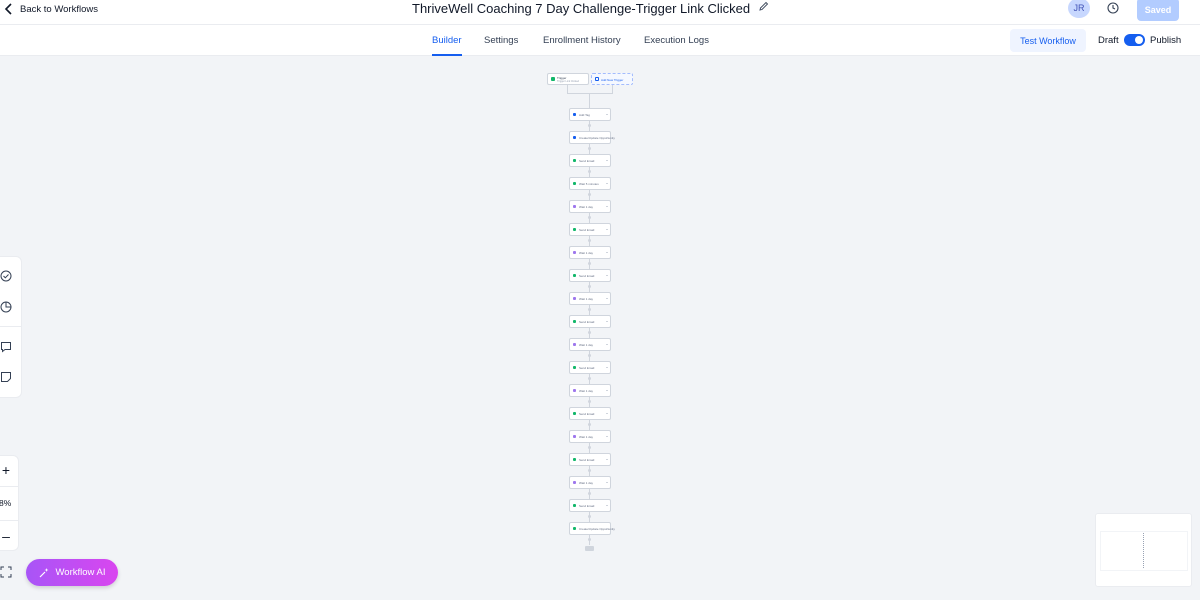 The height and width of the screenshot is (600, 1200). What do you see at coordinates (51, 9) in the screenshot?
I see `back-to-workflows-link: Back to Workflows` at bounding box center [51, 9].